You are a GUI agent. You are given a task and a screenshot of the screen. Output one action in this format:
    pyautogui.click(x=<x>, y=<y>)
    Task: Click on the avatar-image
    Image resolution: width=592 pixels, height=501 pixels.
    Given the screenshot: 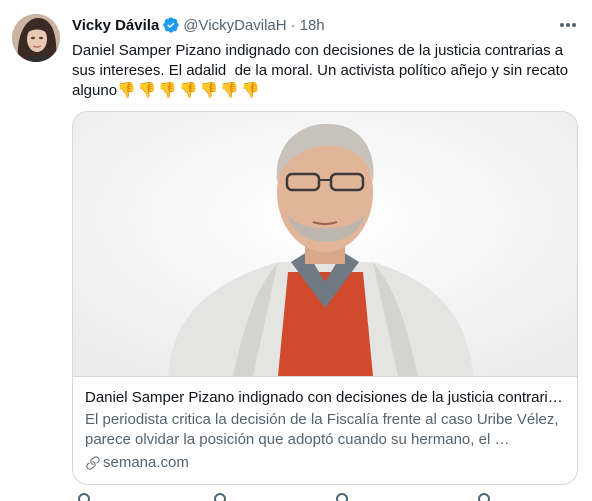 What is the action you would take?
    pyautogui.click(x=36, y=38)
    